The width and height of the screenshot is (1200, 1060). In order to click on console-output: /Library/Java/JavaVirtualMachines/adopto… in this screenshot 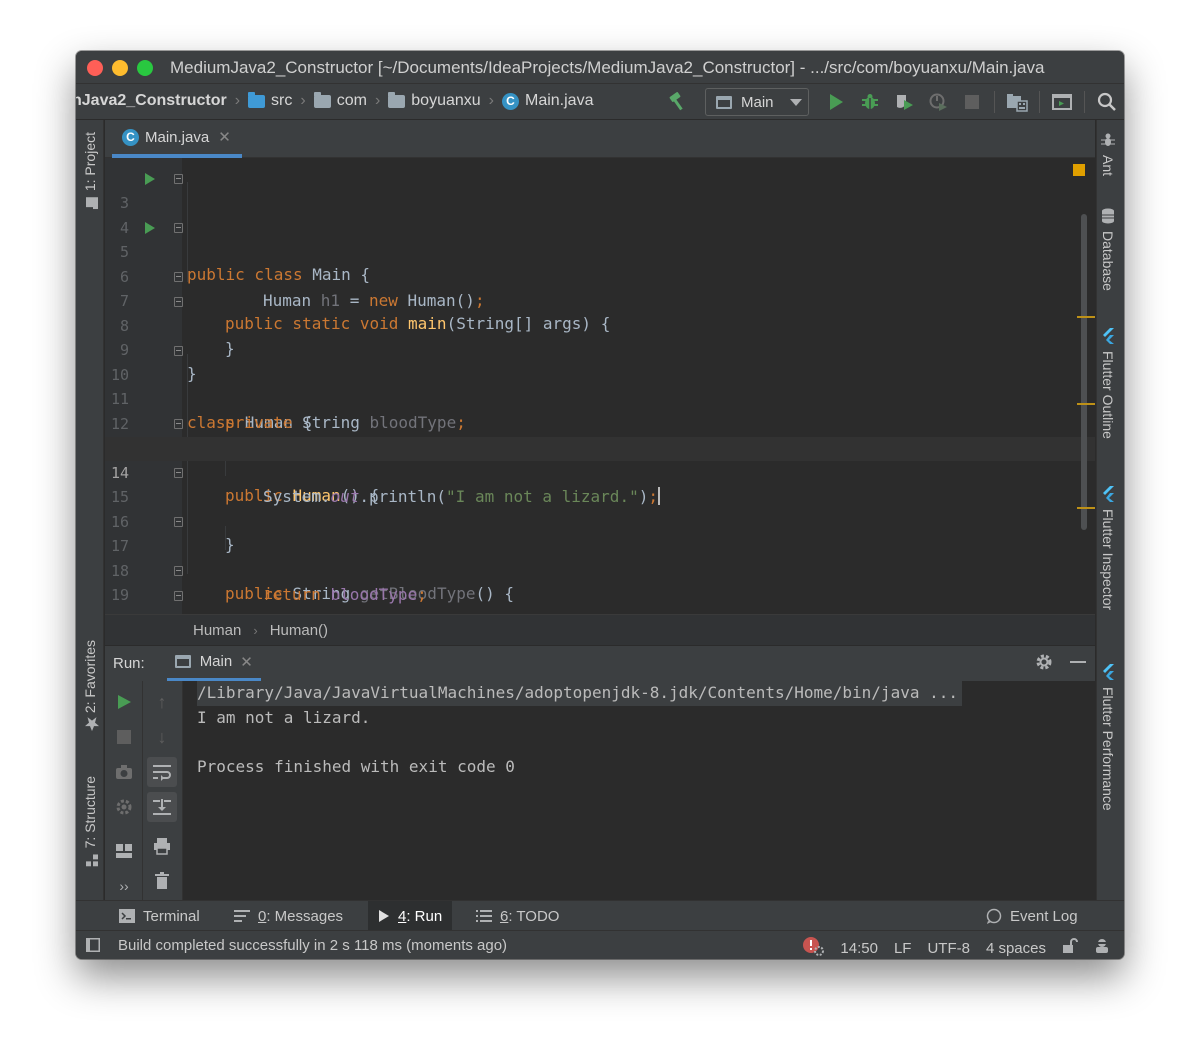, I will do `click(646, 730)`.